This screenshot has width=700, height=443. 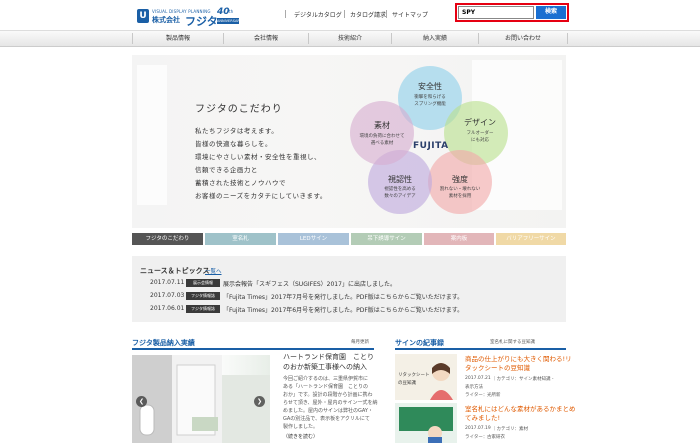 I want to click on works-section-rule, so click(x=253, y=349).